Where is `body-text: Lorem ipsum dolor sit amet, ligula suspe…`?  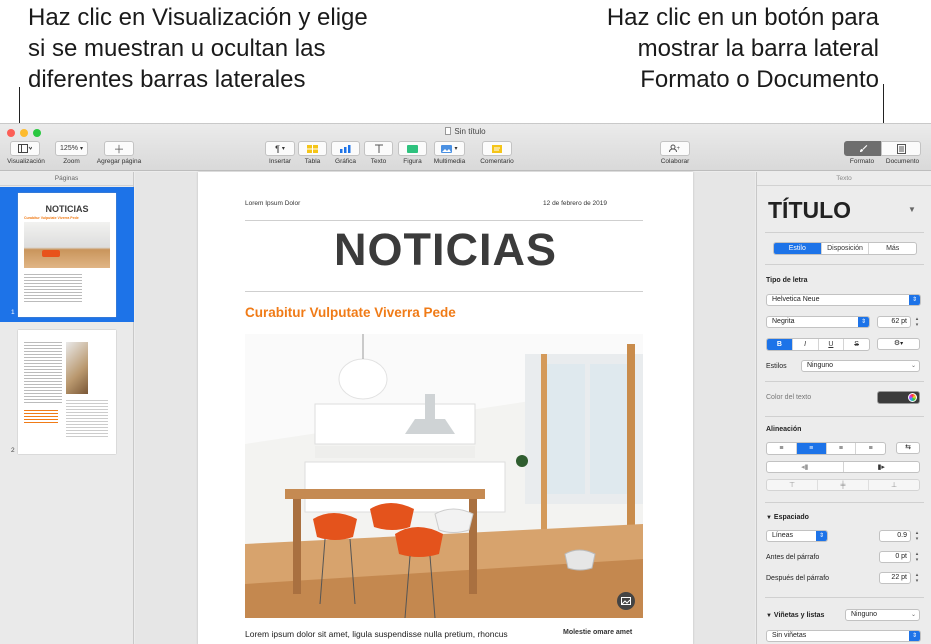
body-text: Lorem ipsum dolor sit amet, ligula suspe… is located at coordinates (376, 634).